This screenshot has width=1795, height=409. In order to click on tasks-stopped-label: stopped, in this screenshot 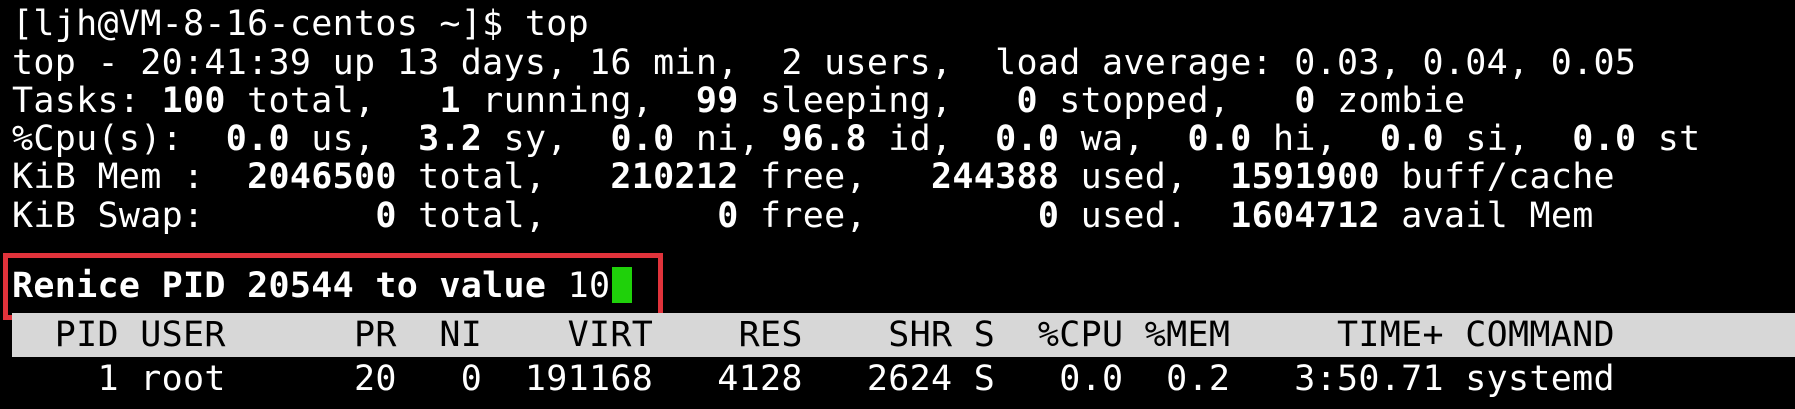, I will do `click(1166, 101)`.